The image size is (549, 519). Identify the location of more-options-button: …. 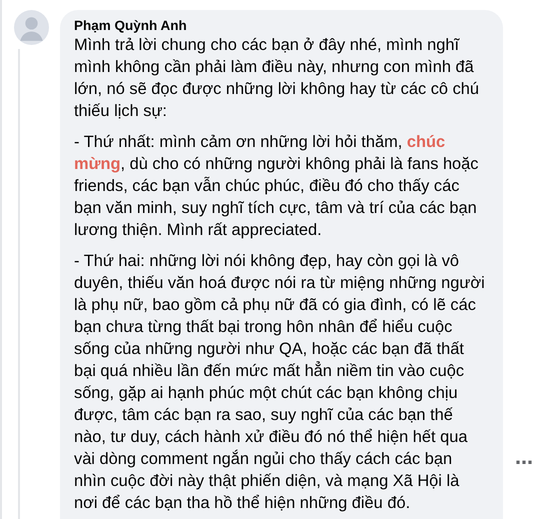
(524, 458).